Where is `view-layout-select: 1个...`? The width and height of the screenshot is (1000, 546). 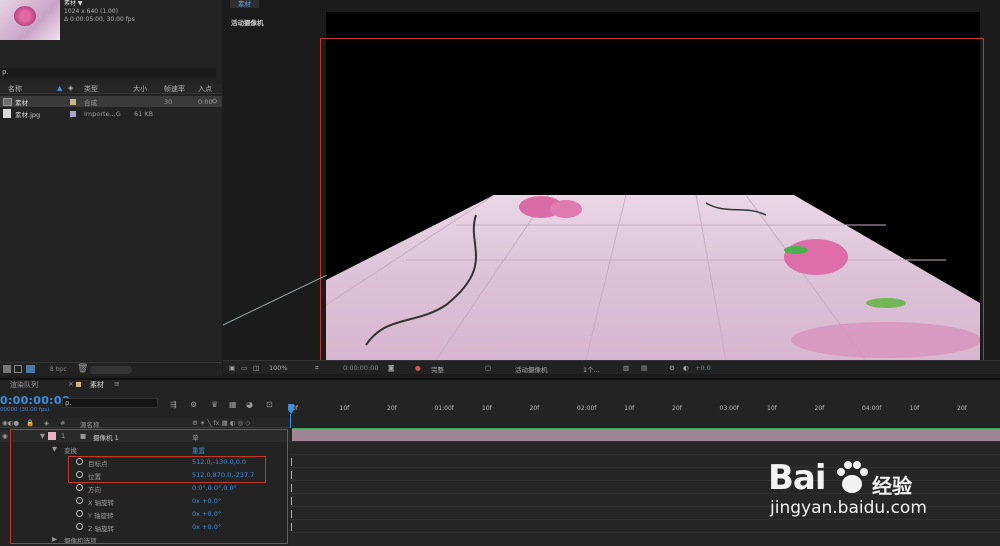
view-layout-select: 1个... is located at coordinates (591, 369).